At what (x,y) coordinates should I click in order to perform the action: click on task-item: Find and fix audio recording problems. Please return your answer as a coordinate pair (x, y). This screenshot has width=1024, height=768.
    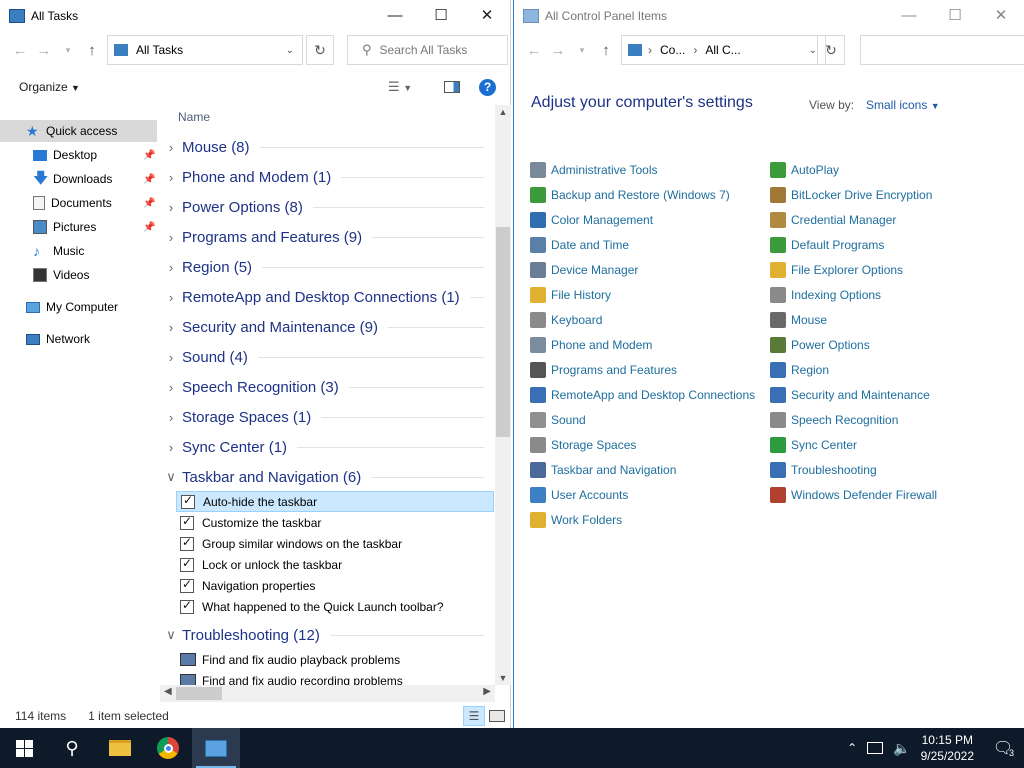
    Looking at the image, I should click on (335, 677).